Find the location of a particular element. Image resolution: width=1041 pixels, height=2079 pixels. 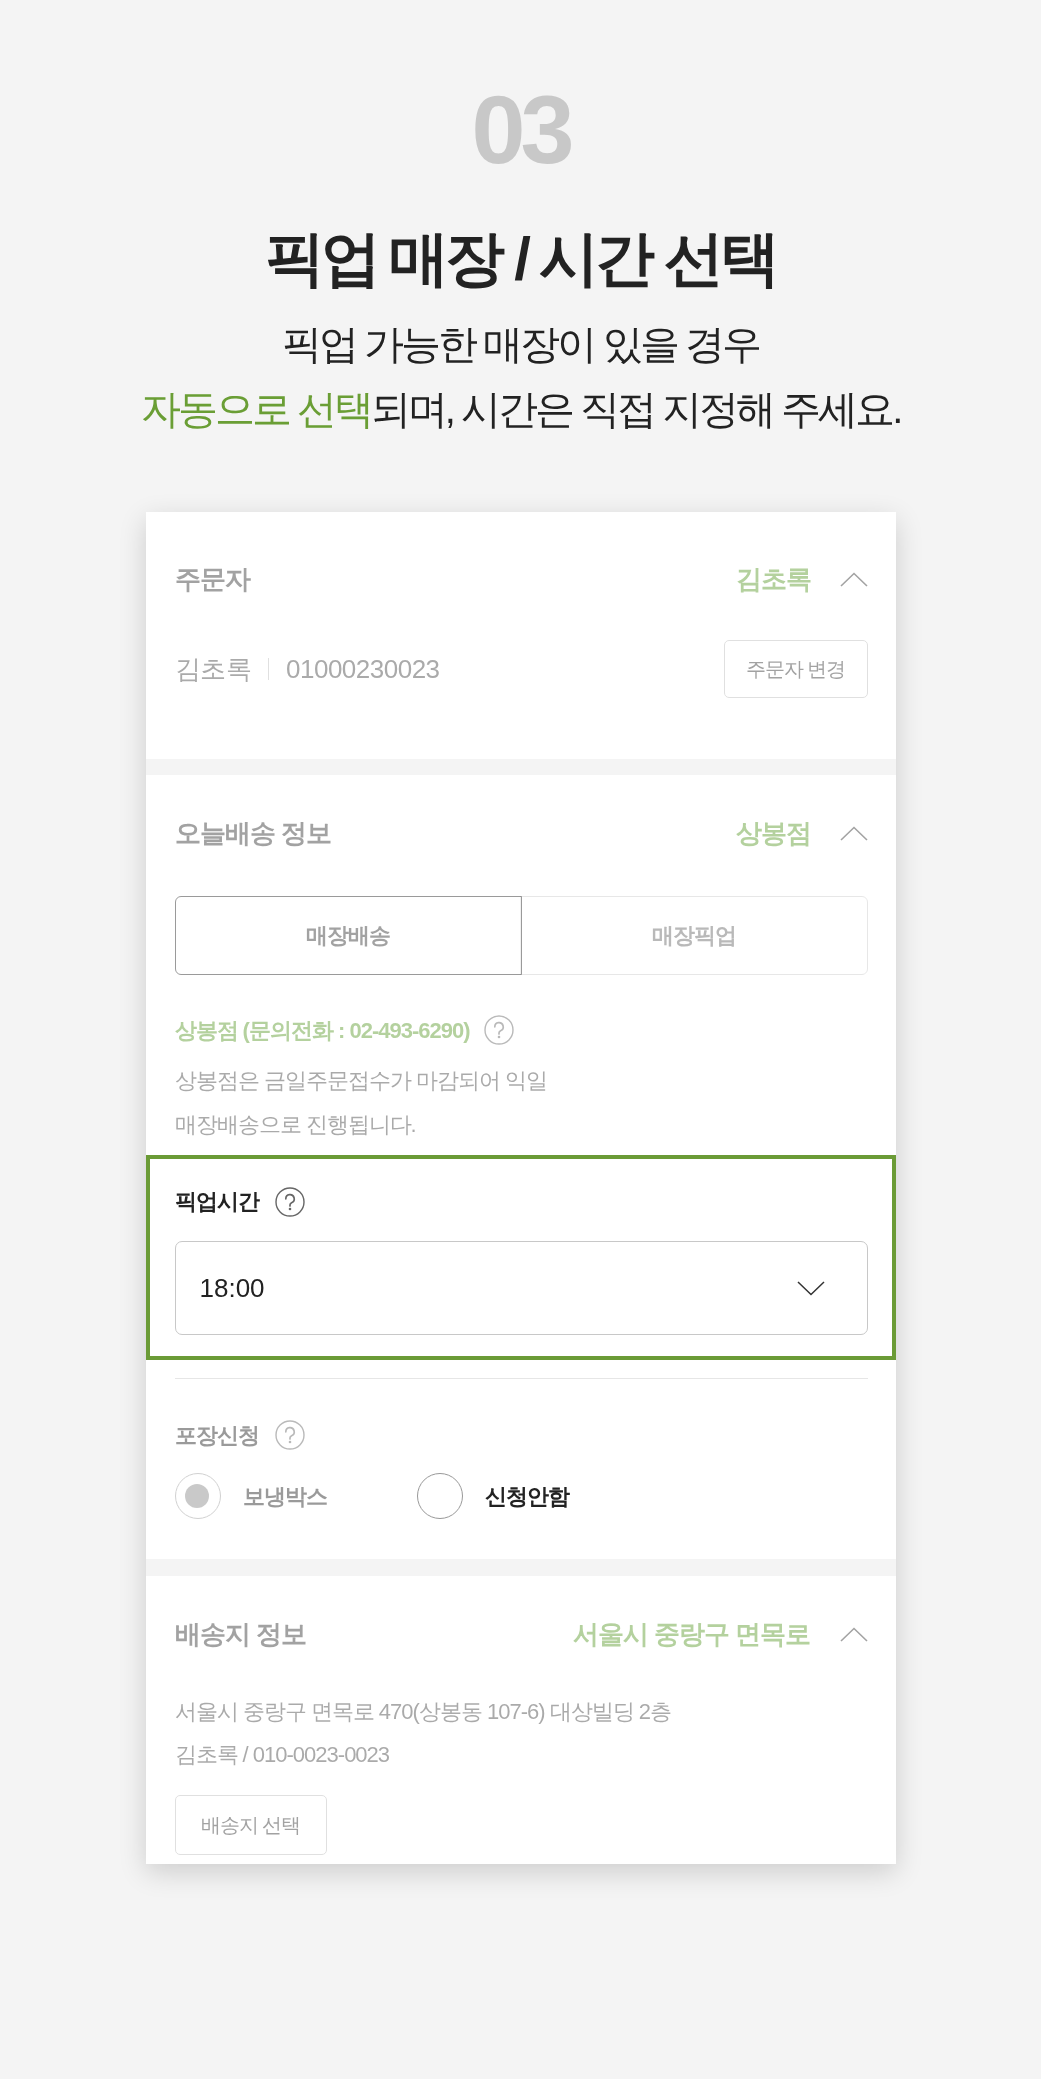

radio-button is located at coordinates (439, 1496).